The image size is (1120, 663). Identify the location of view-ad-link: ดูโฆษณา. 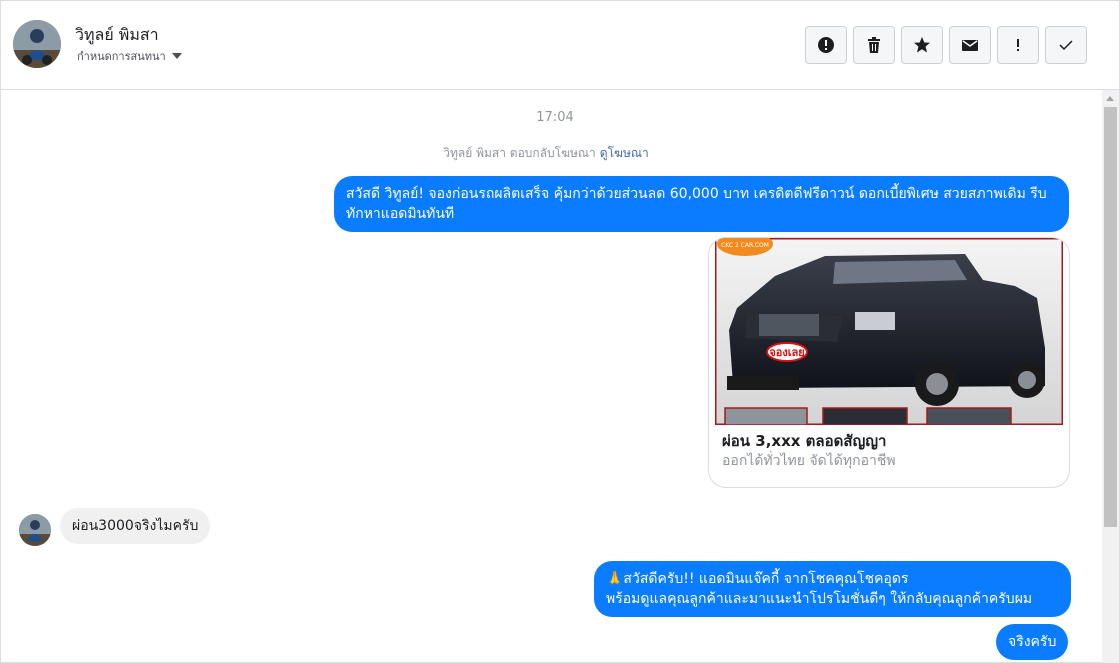
(624, 153).